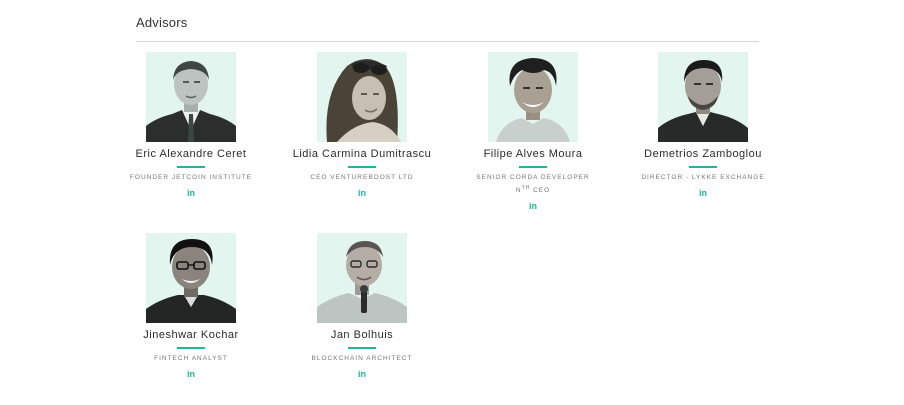 This screenshot has width=904, height=405. What do you see at coordinates (191, 335) in the screenshot?
I see `advisor-name: Jineshwar Kochar` at bounding box center [191, 335].